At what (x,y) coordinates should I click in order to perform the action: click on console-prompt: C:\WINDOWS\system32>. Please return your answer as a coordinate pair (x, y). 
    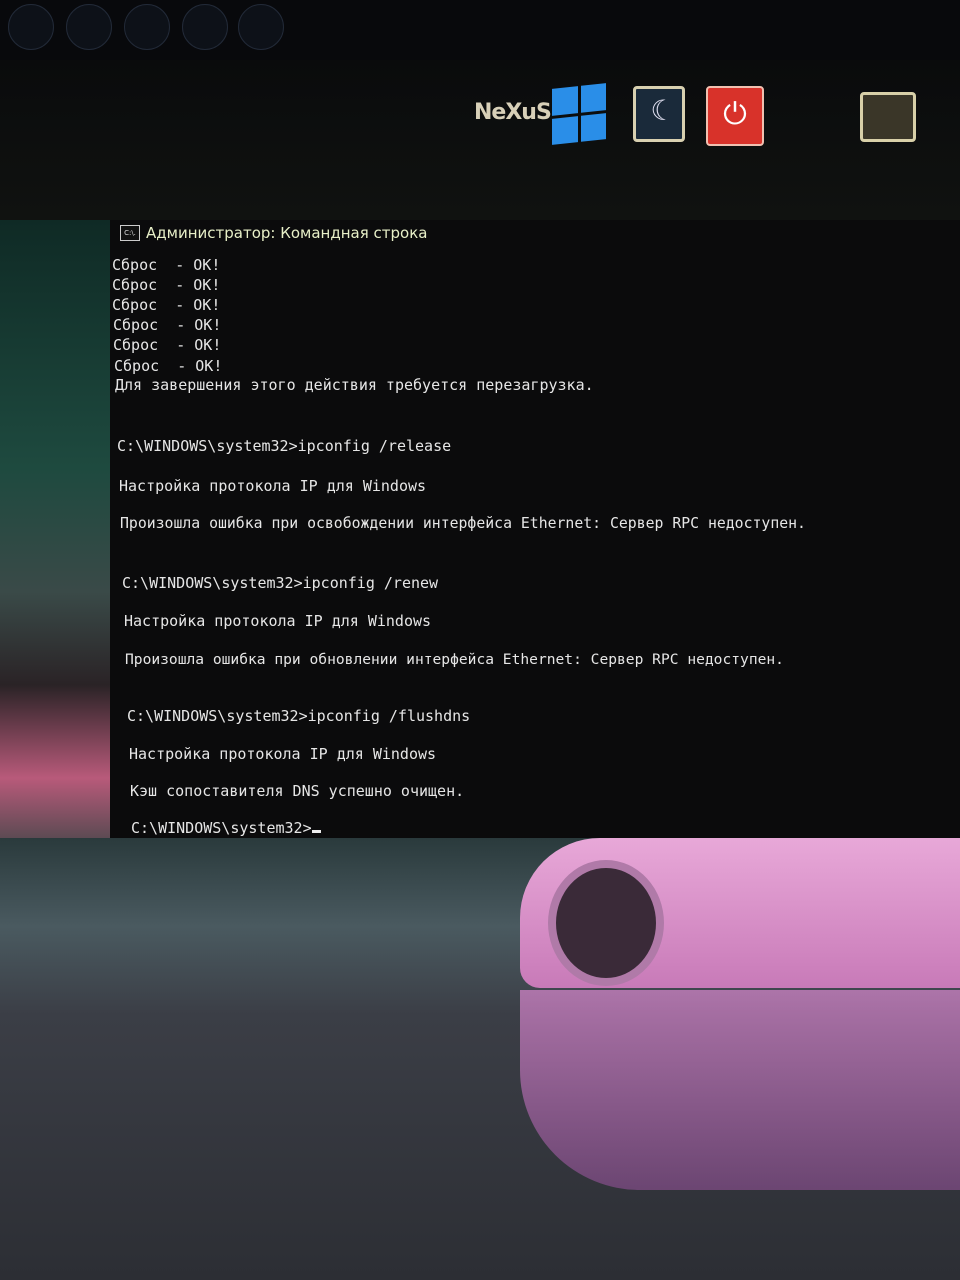
    Looking at the image, I should click on (226, 828).